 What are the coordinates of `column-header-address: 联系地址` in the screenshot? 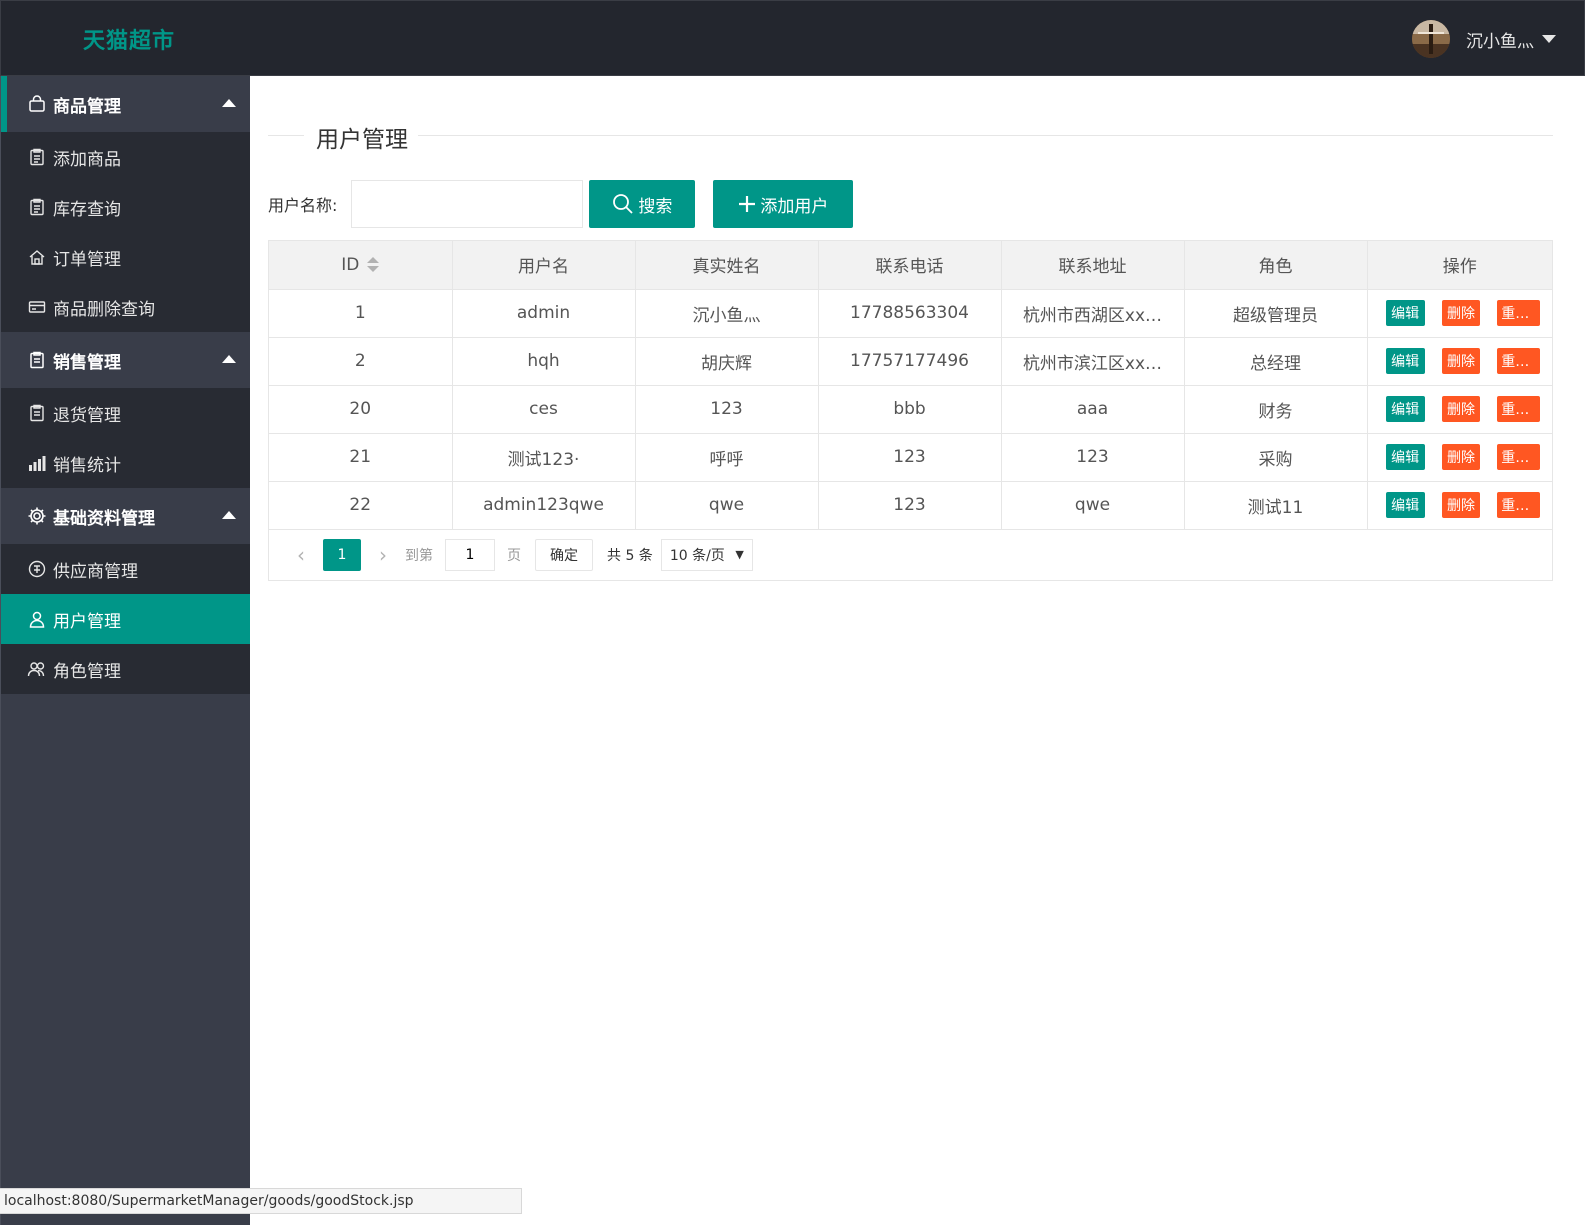 It's located at (1093, 265).